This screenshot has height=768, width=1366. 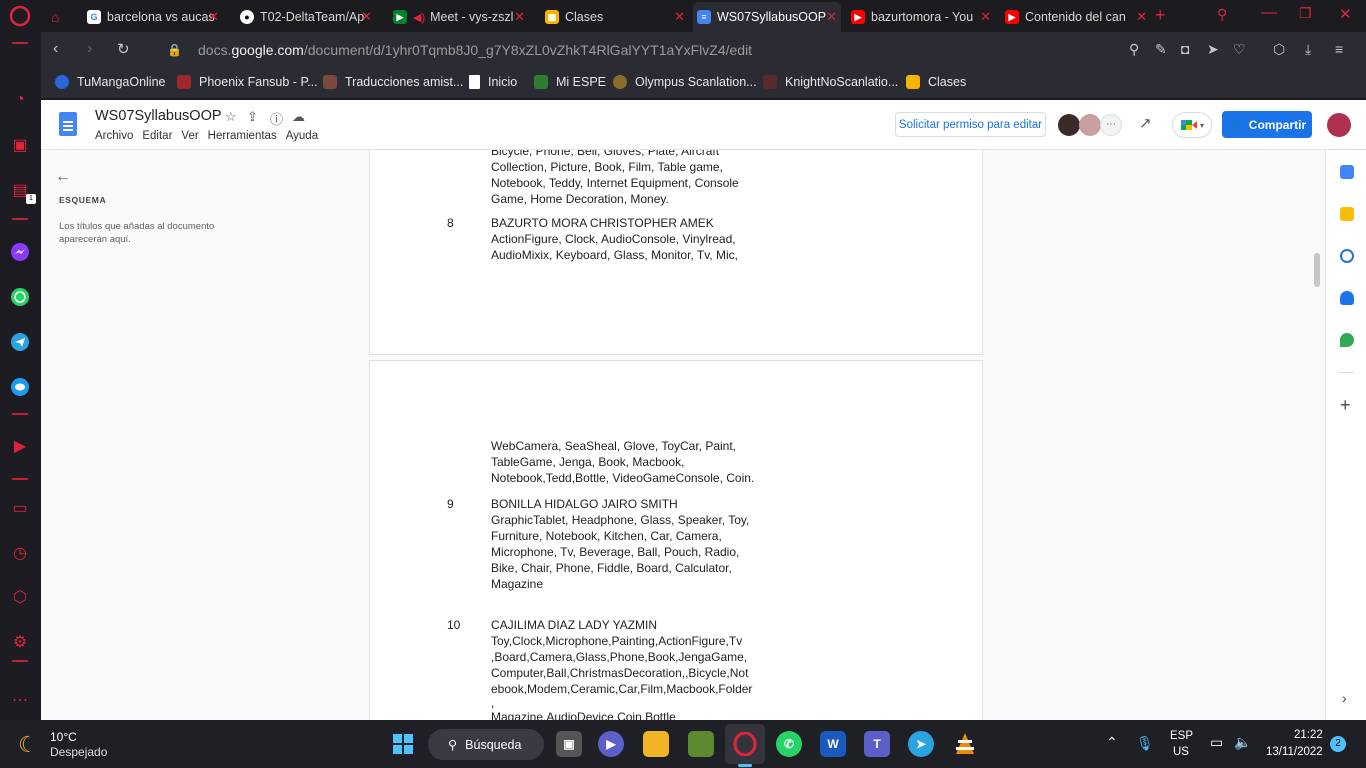 I want to click on volume-icon: 🔈, so click(x=1242, y=742).